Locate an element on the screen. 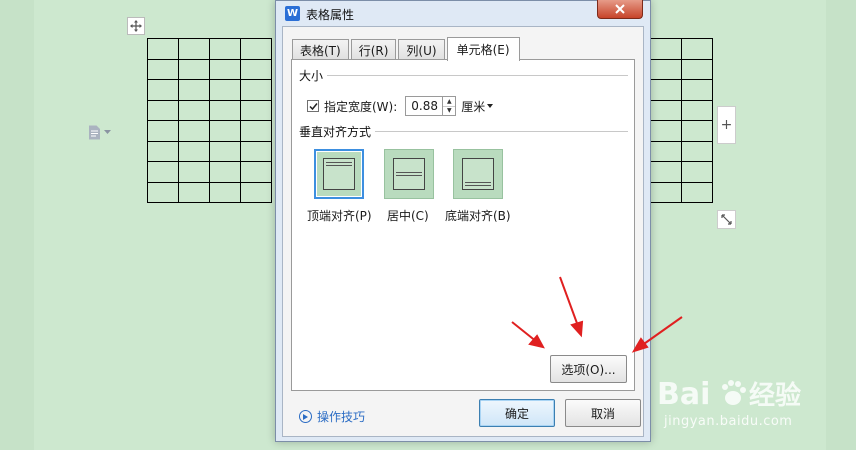 The width and height of the screenshot is (856, 450). add-column-button: + is located at coordinates (726, 125).